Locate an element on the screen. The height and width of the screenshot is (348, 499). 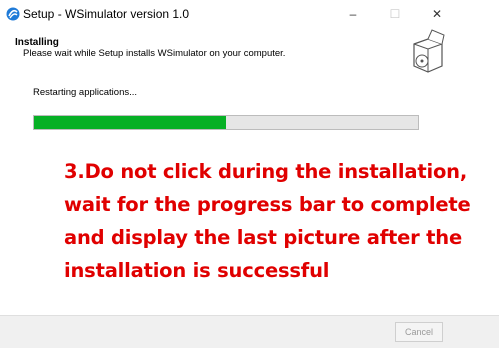
maximize-button: ☐ is located at coordinates (395, 14).